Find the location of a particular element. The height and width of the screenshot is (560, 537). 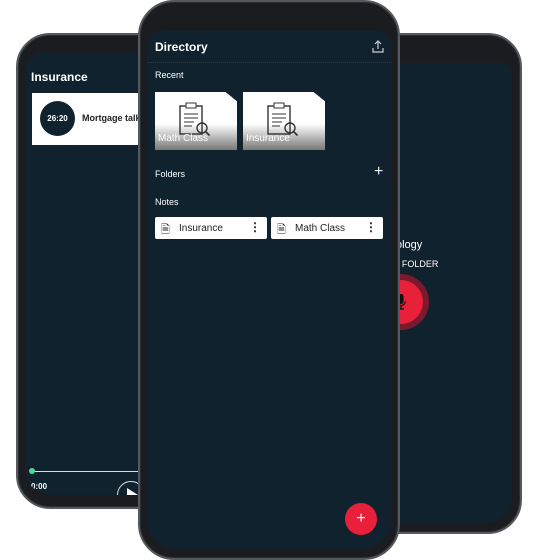

select-folder-label: T FOLDER is located at coordinates (416, 264).